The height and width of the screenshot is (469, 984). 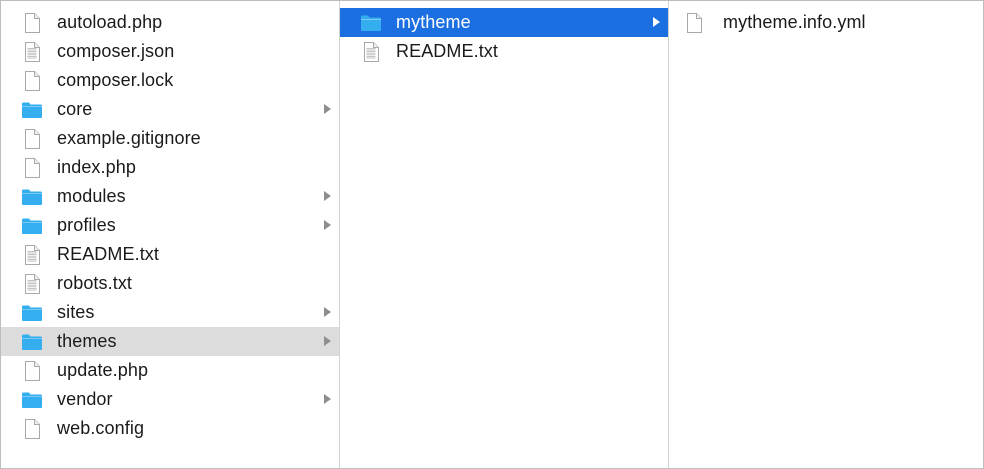 I want to click on file-name: composer.json, so click(x=116, y=51).